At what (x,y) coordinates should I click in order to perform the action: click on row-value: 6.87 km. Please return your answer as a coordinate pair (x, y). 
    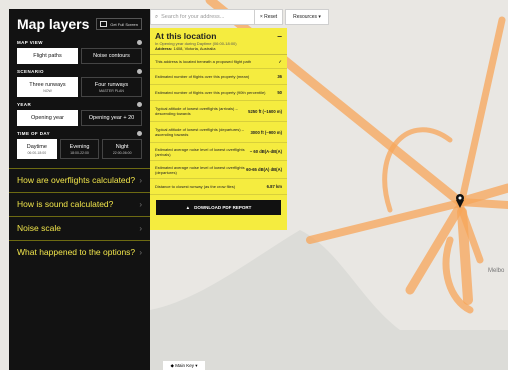
    Looking at the image, I should click on (274, 186).